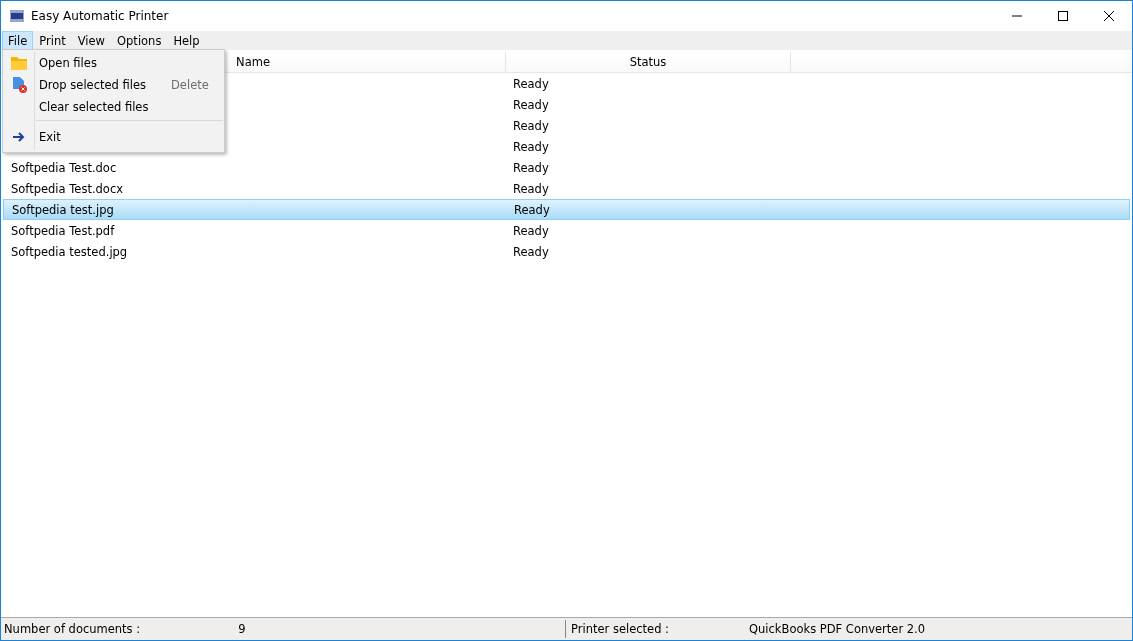  Describe the element at coordinates (113, 63) in the screenshot. I see `menu-entry: Open files` at that location.